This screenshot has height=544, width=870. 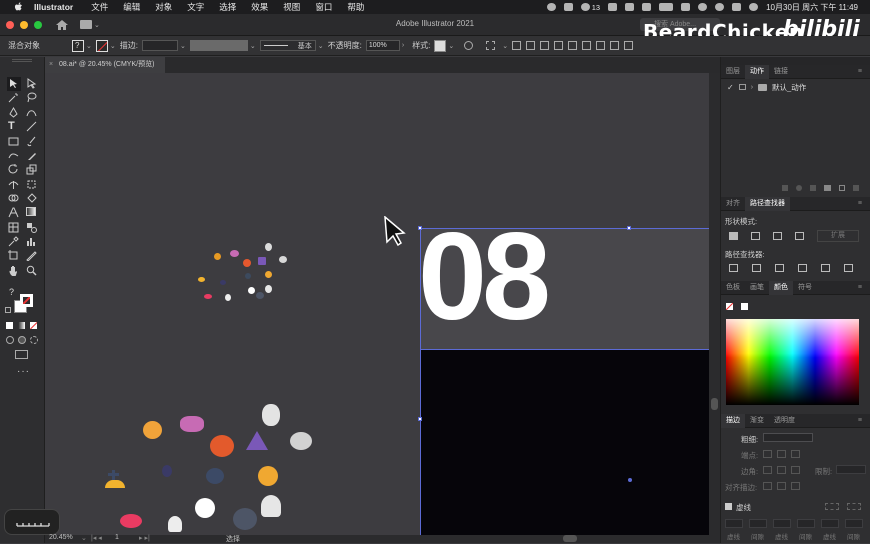 I want to click on white-color-swatch, so click(x=744, y=306).